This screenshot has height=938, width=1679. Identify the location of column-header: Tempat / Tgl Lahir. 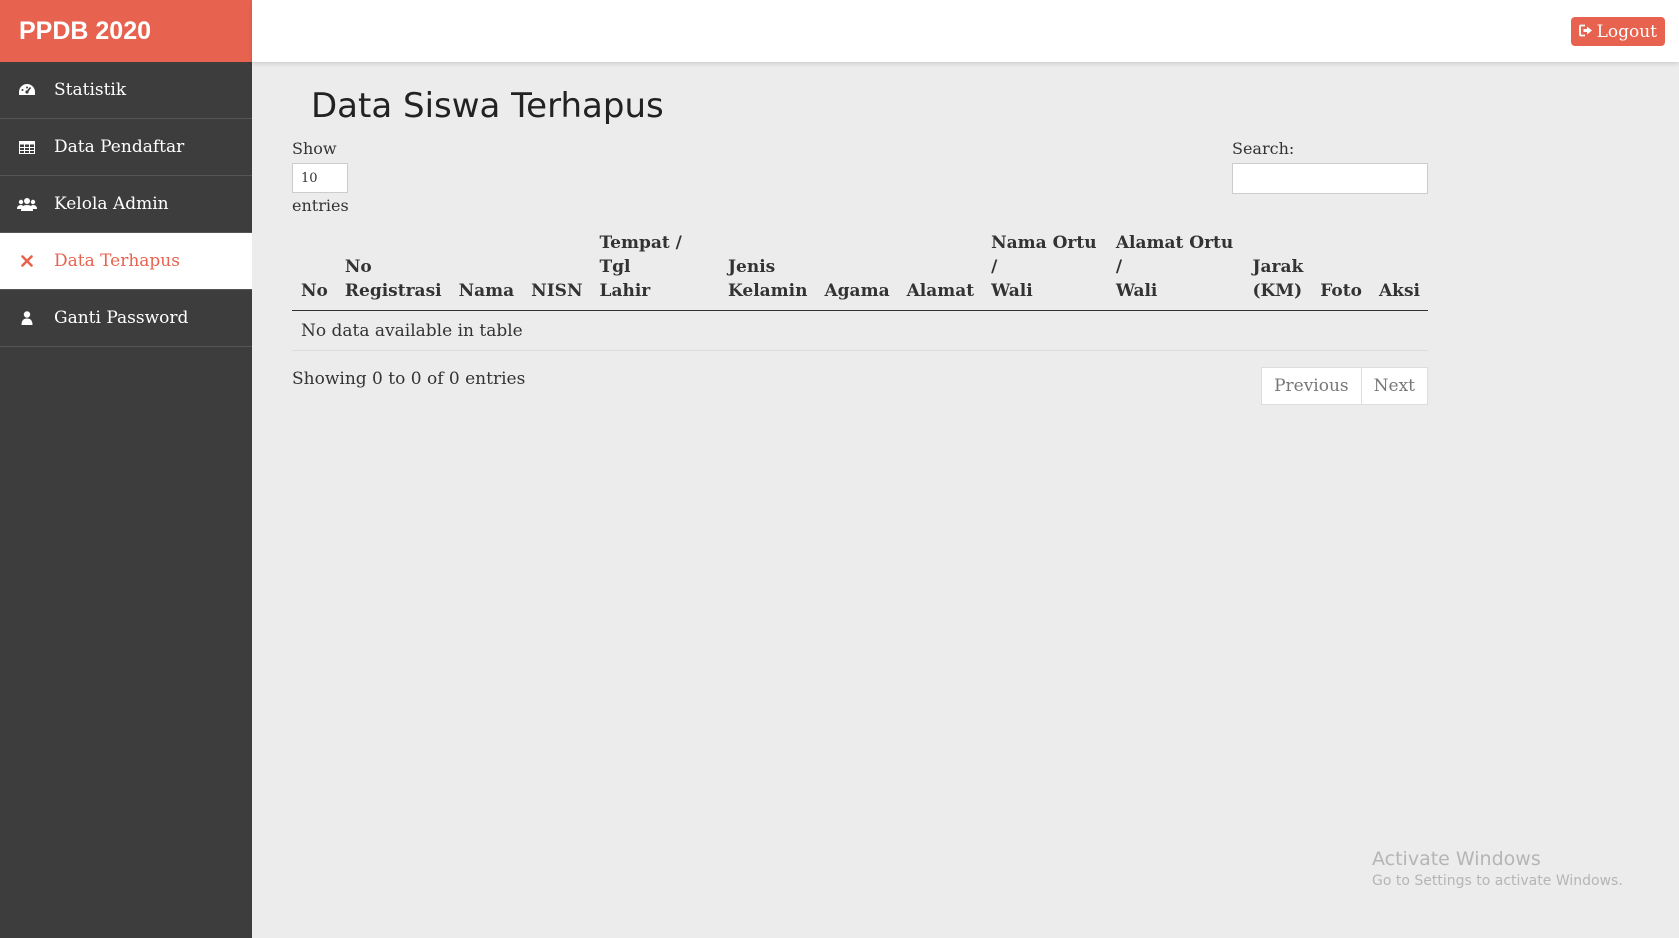
(654, 267).